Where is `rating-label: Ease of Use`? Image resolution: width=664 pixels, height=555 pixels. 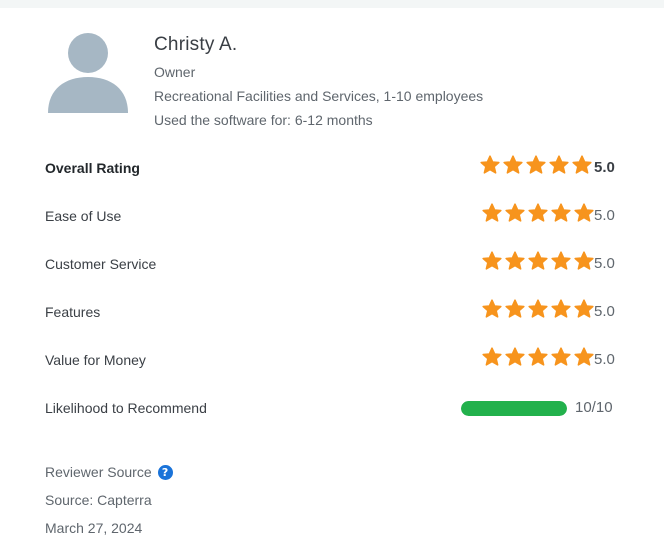
rating-label: Ease of Use is located at coordinates (83, 216).